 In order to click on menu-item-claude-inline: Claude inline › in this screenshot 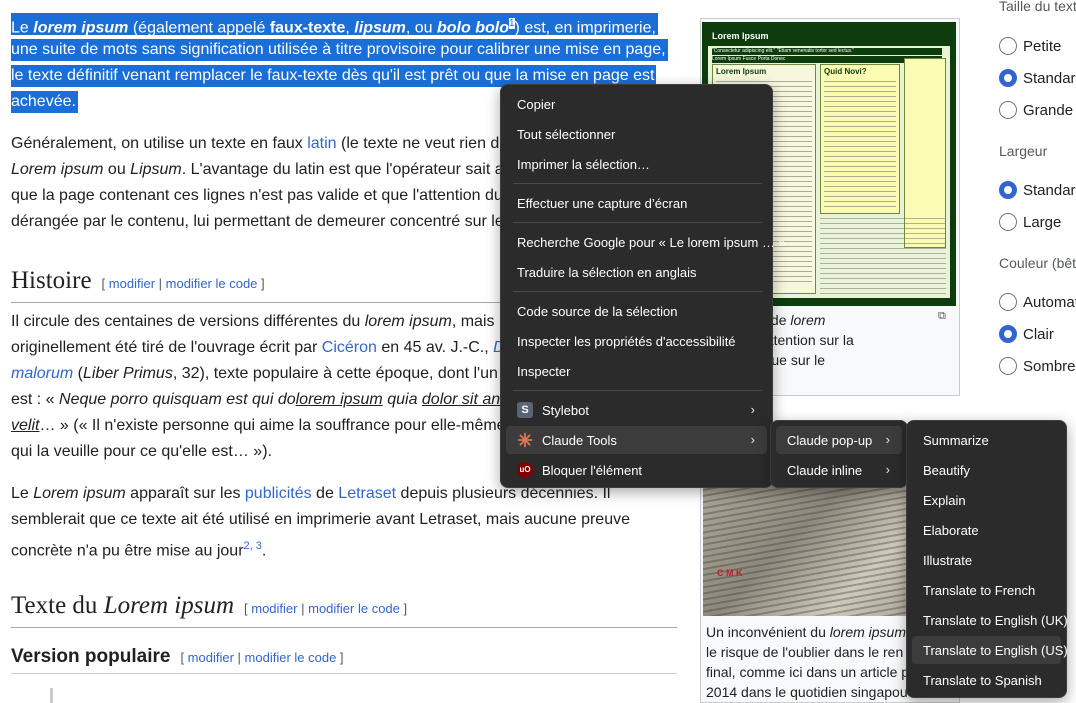, I will do `click(839, 470)`.